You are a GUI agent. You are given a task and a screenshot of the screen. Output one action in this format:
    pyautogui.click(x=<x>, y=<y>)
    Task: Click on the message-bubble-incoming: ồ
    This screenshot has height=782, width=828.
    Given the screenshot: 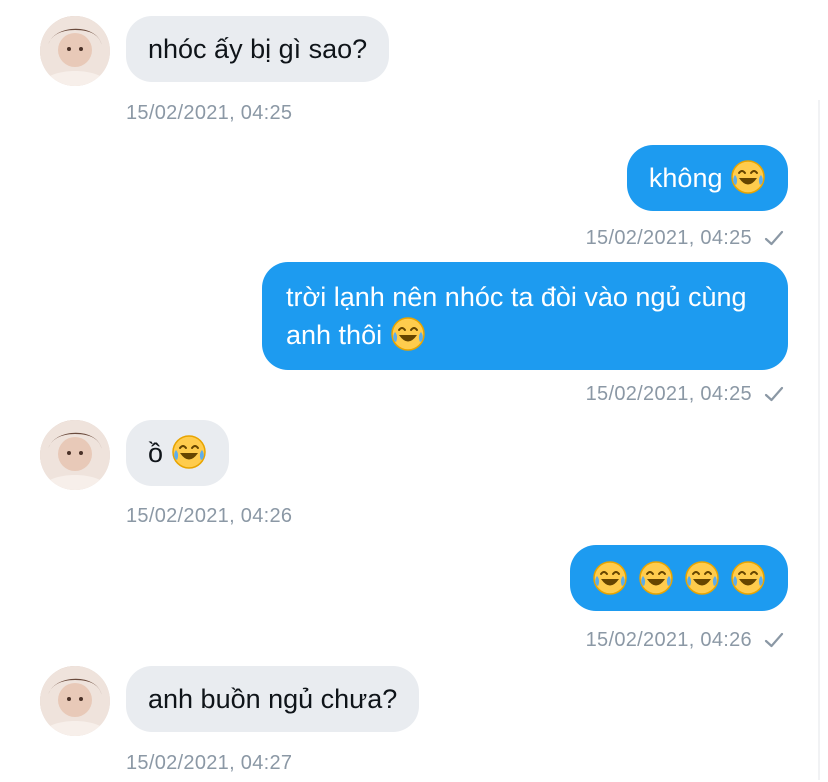 What is the action you would take?
    pyautogui.click(x=177, y=453)
    